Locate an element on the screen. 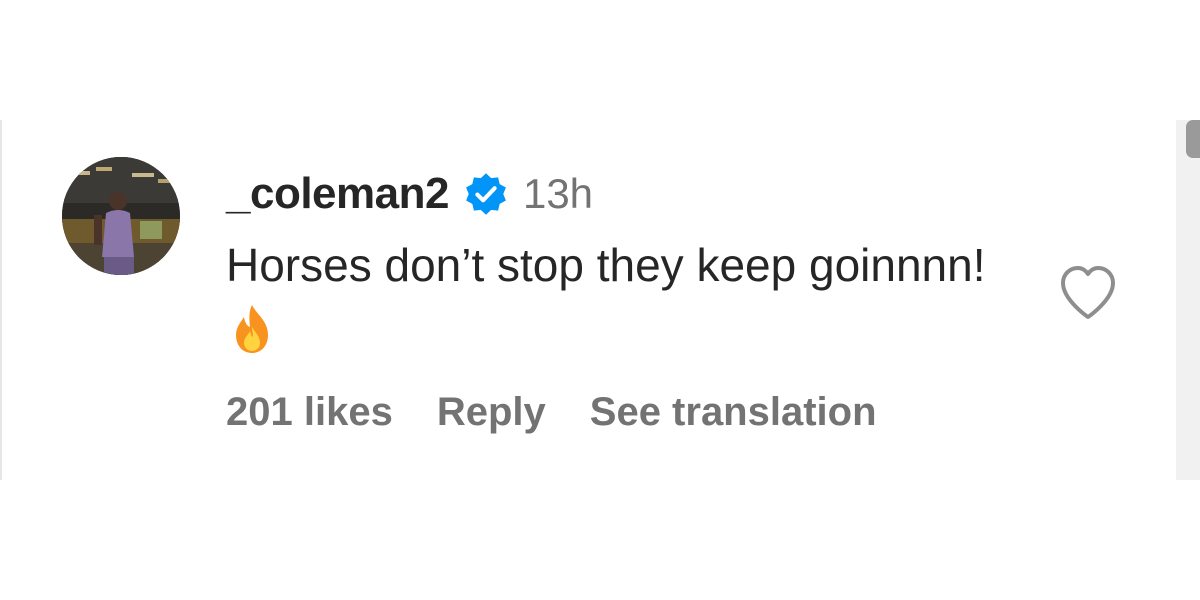 This screenshot has height=600, width=1200. fire-icon is located at coordinates (252, 329).